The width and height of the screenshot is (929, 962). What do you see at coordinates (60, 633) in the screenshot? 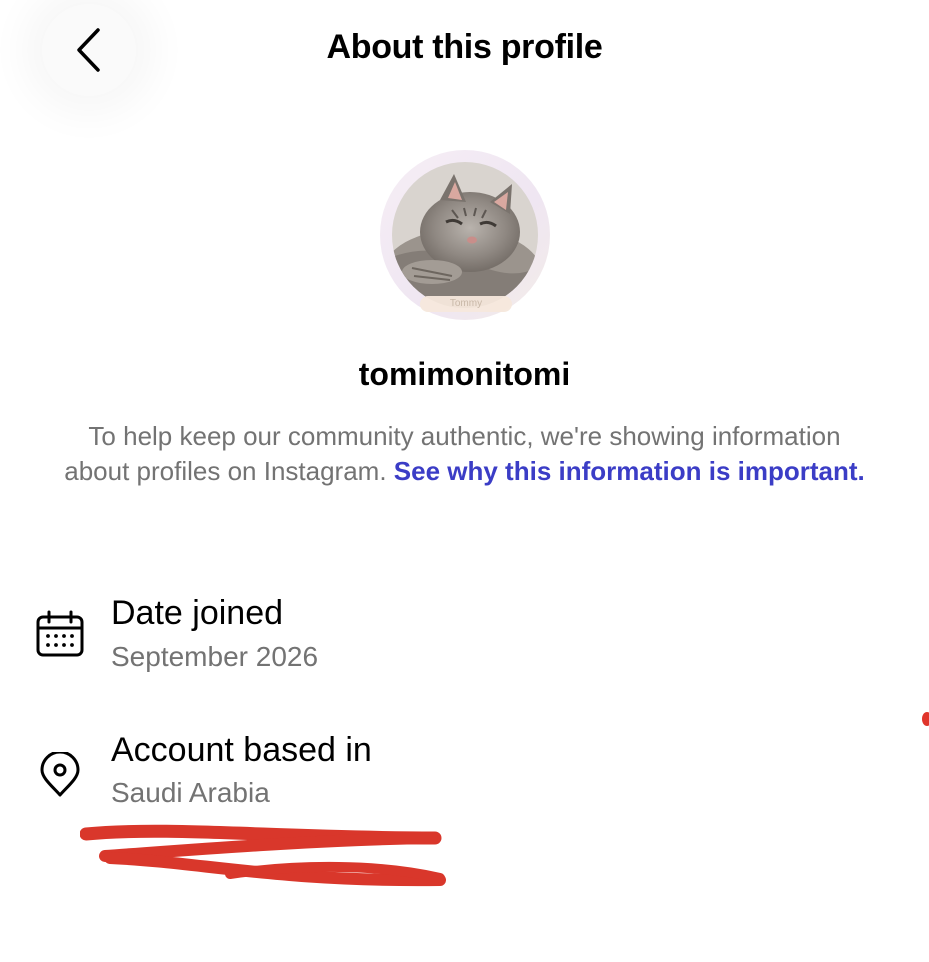
I see `calendar-icon` at bounding box center [60, 633].